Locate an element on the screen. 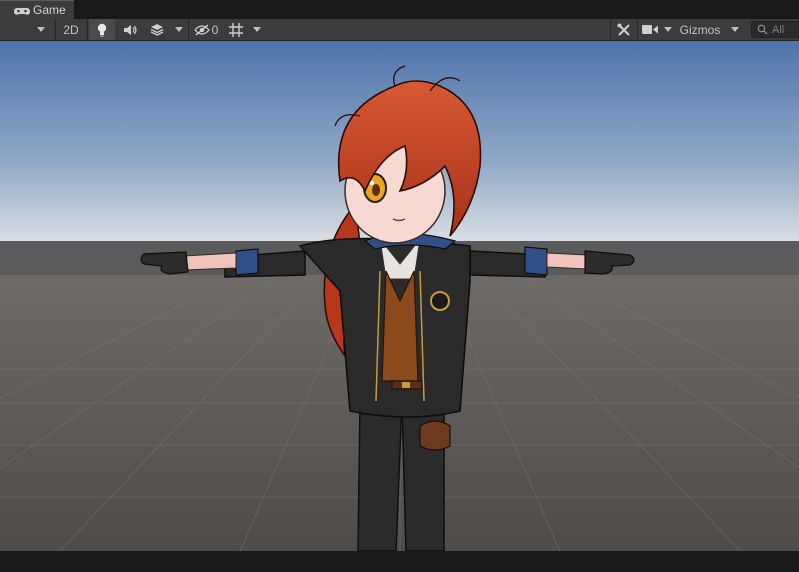  visibility-icon is located at coordinates (201, 29).